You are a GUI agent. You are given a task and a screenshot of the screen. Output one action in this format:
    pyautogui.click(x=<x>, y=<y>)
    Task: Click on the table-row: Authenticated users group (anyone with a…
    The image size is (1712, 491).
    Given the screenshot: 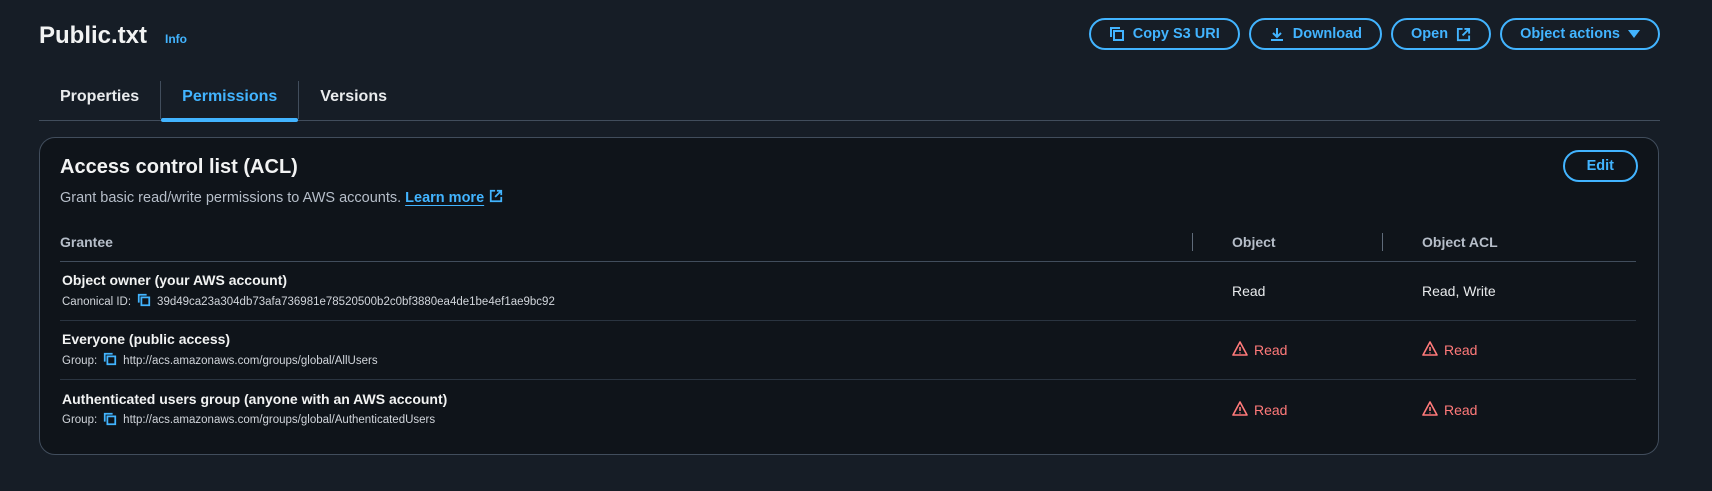 What is the action you would take?
    pyautogui.click(x=848, y=409)
    